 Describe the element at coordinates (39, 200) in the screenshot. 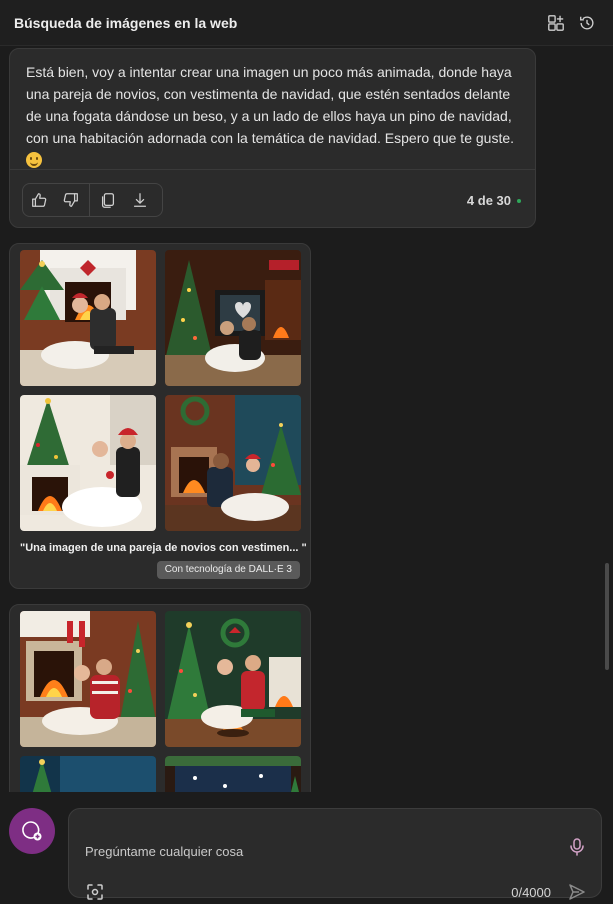

I see `thumbs-up-icon` at that location.